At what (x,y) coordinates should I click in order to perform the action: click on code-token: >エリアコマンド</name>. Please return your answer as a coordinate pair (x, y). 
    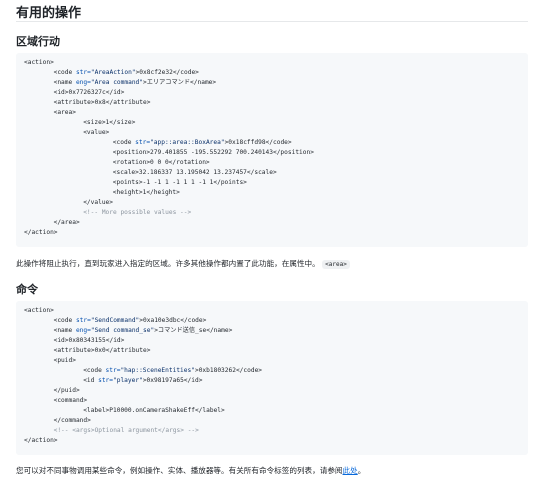
    Looking at the image, I should click on (180, 82).